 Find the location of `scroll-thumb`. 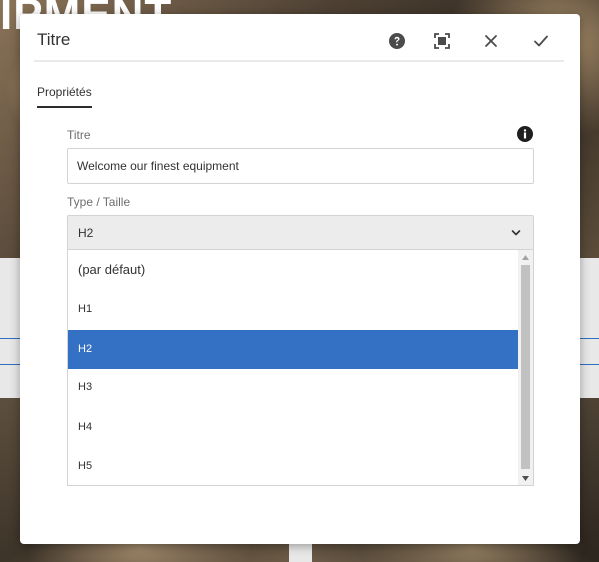

scroll-thumb is located at coordinates (525, 367).